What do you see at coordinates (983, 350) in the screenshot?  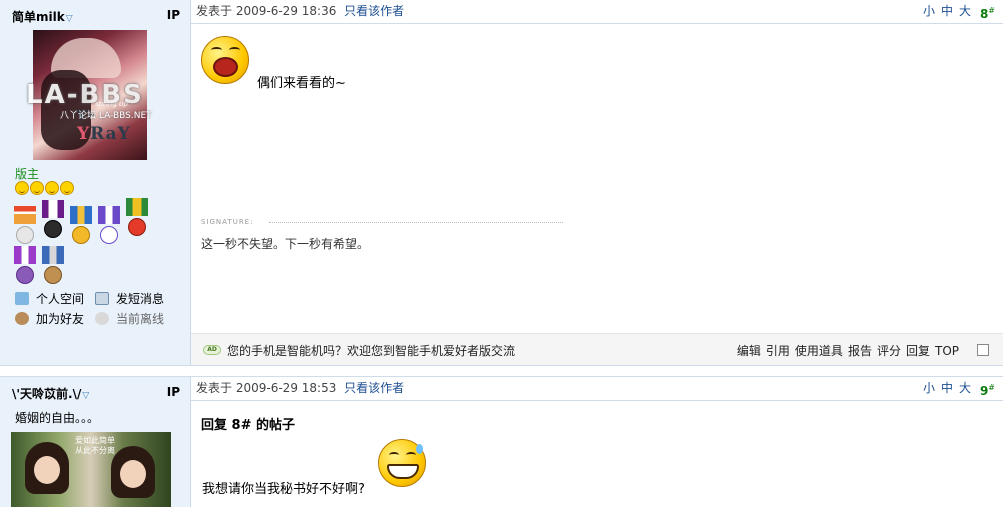 I see `moderate-checkbox` at bounding box center [983, 350].